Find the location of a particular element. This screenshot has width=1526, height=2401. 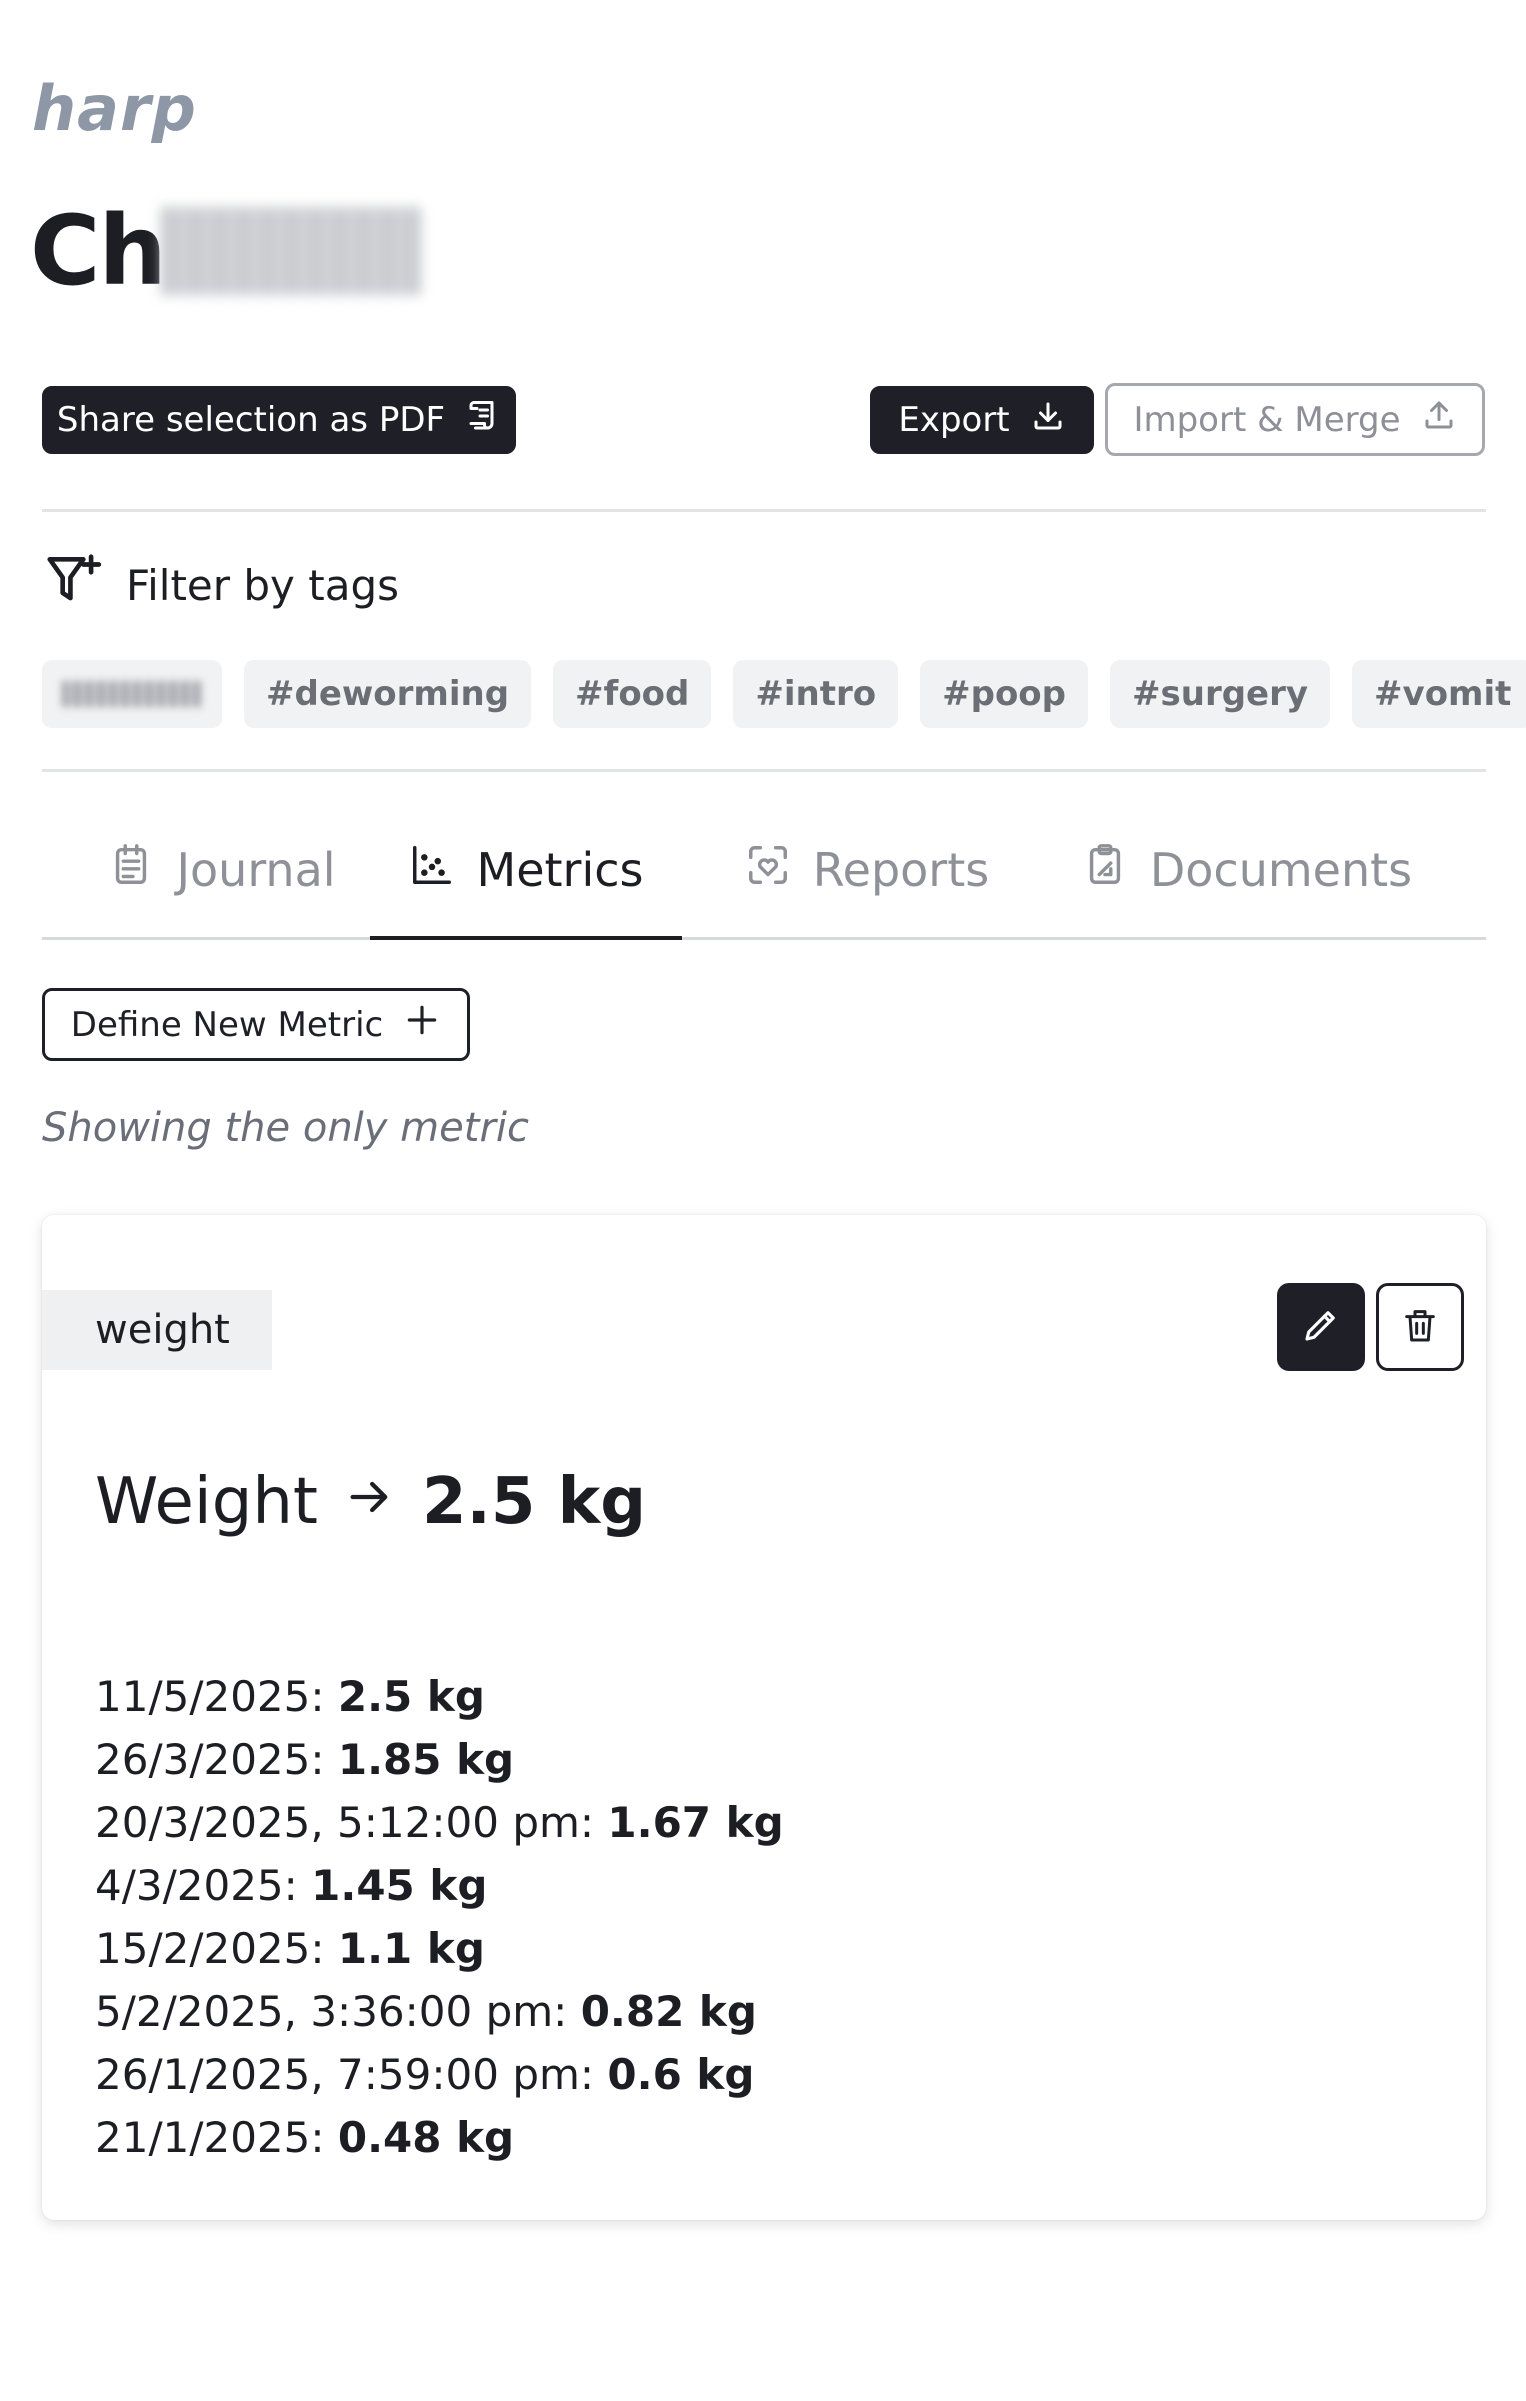

filter-section-title: Filter by tags is located at coordinates (220, 584).